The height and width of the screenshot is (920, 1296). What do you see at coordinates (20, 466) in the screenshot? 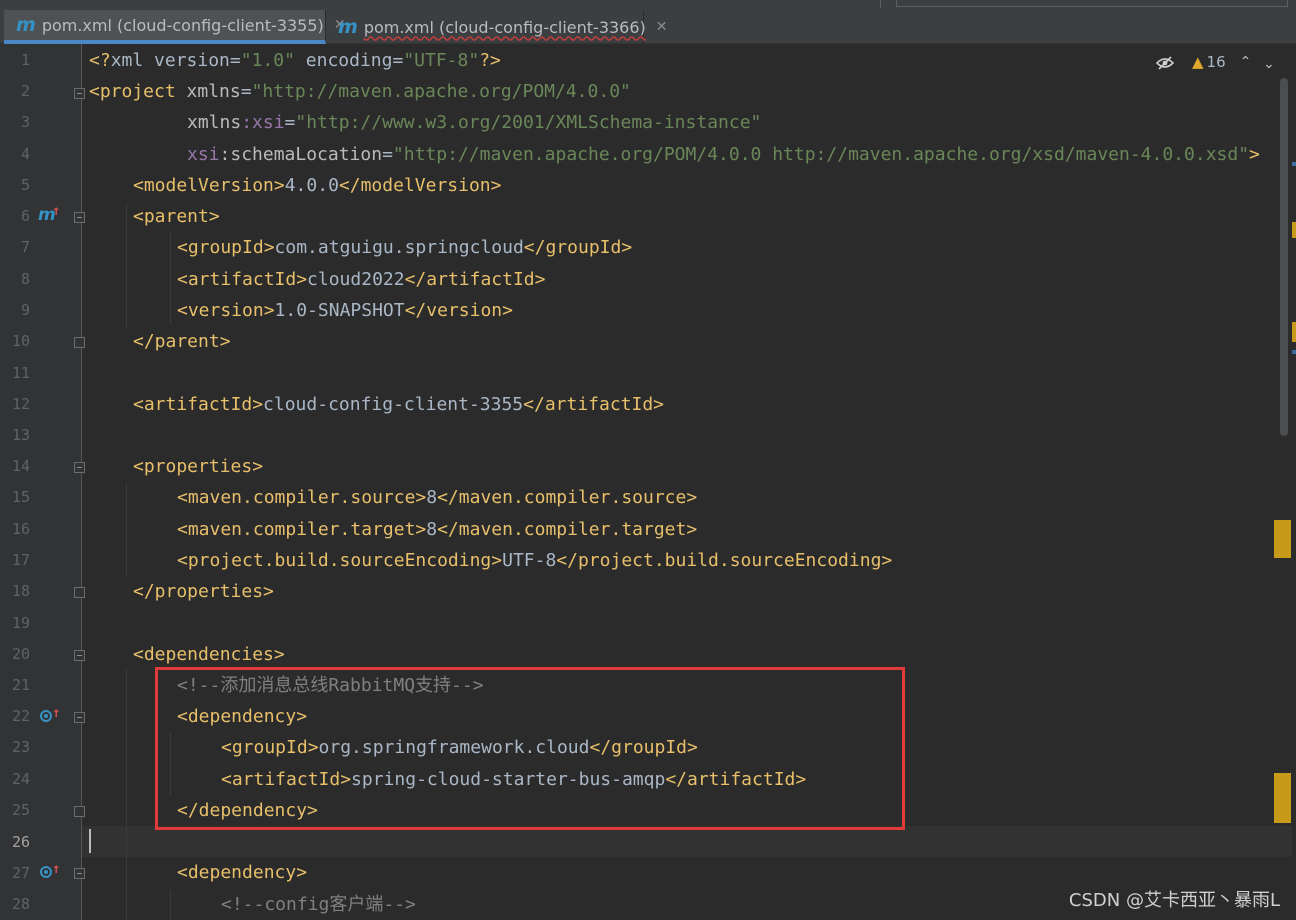
I see `line-number: 14` at bounding box center [20, 466].